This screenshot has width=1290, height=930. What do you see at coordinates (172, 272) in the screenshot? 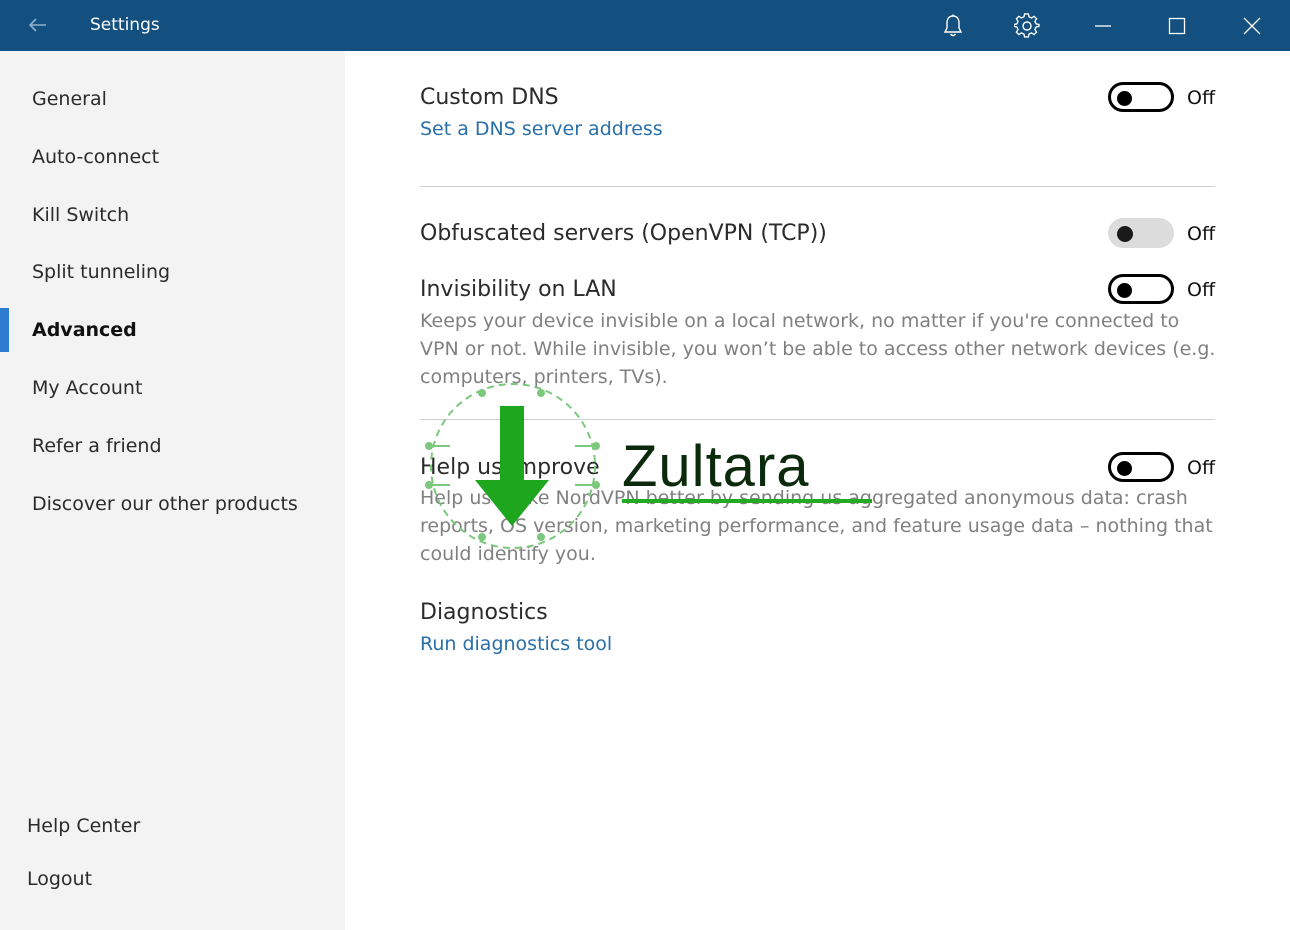
I see `sidebar-item-split-tunneling: Split tunneling` at bounding box center [172, 272].